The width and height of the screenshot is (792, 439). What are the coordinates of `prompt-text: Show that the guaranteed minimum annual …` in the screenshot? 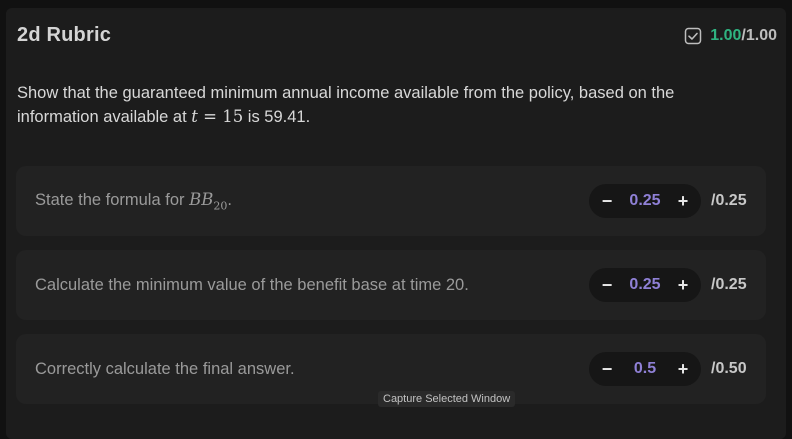 It's located at (346, 105).